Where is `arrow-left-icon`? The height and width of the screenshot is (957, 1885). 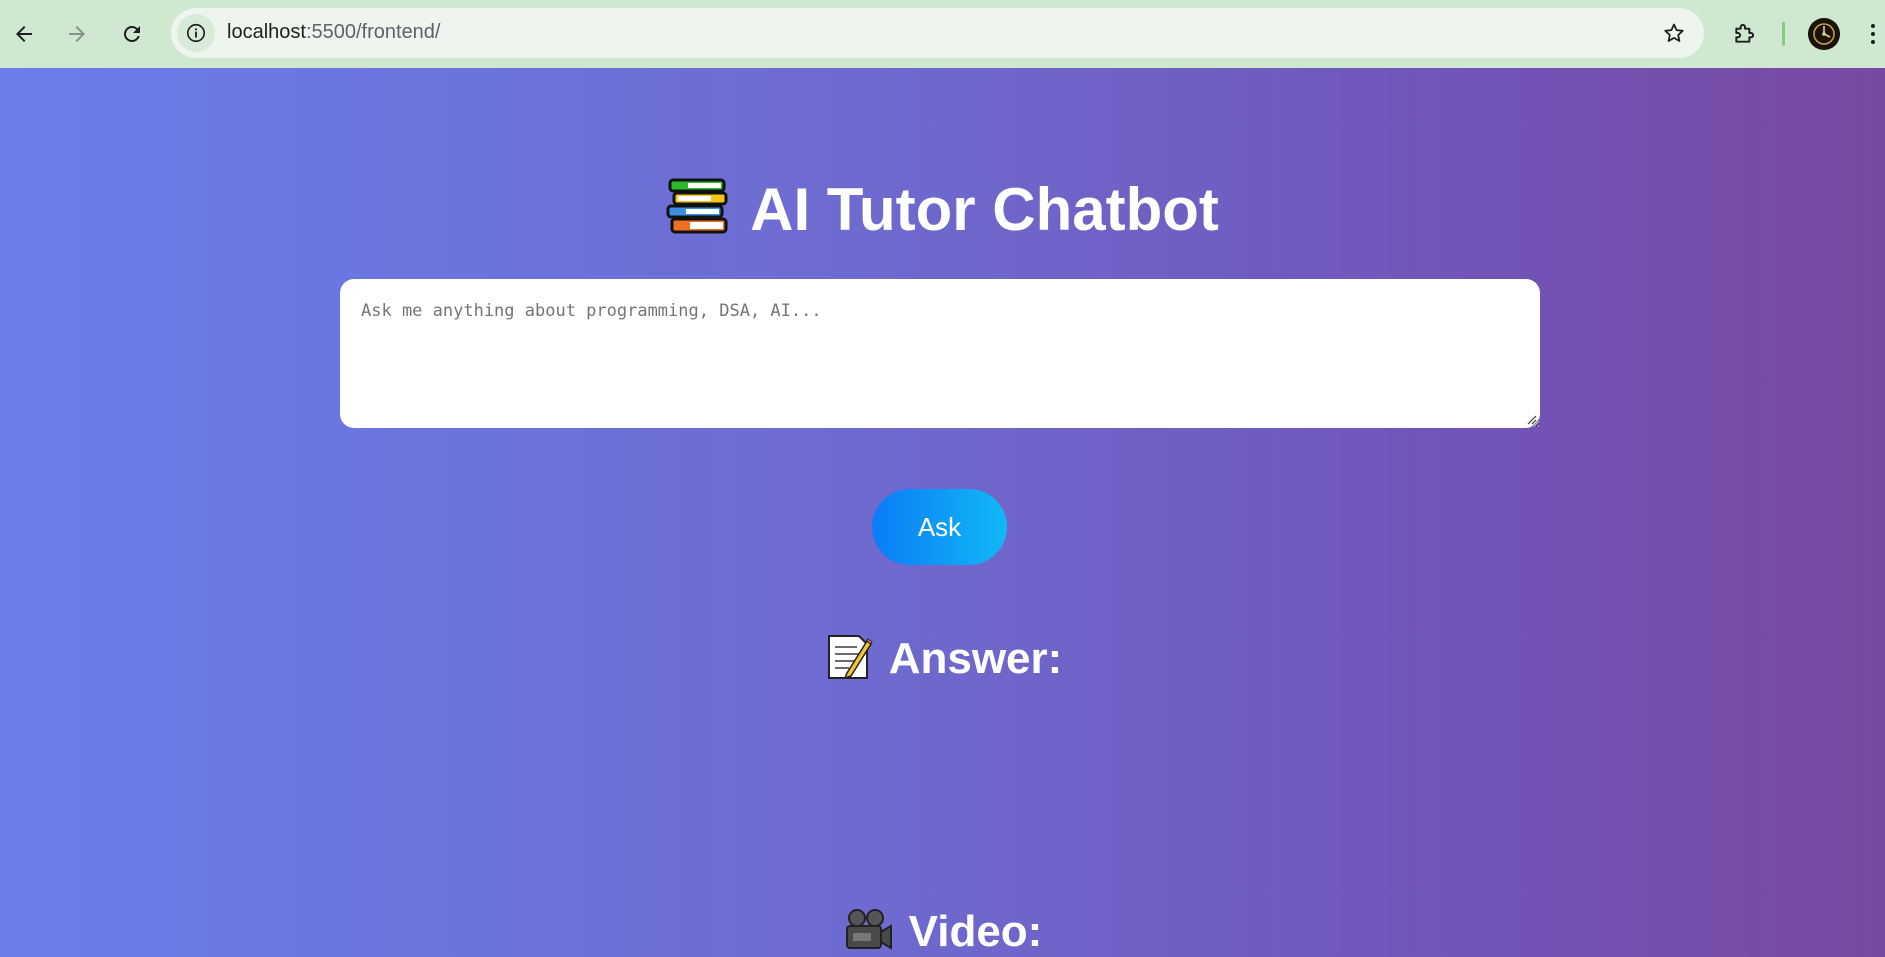 arrow-left-icon is located at coordinates (24, 34).